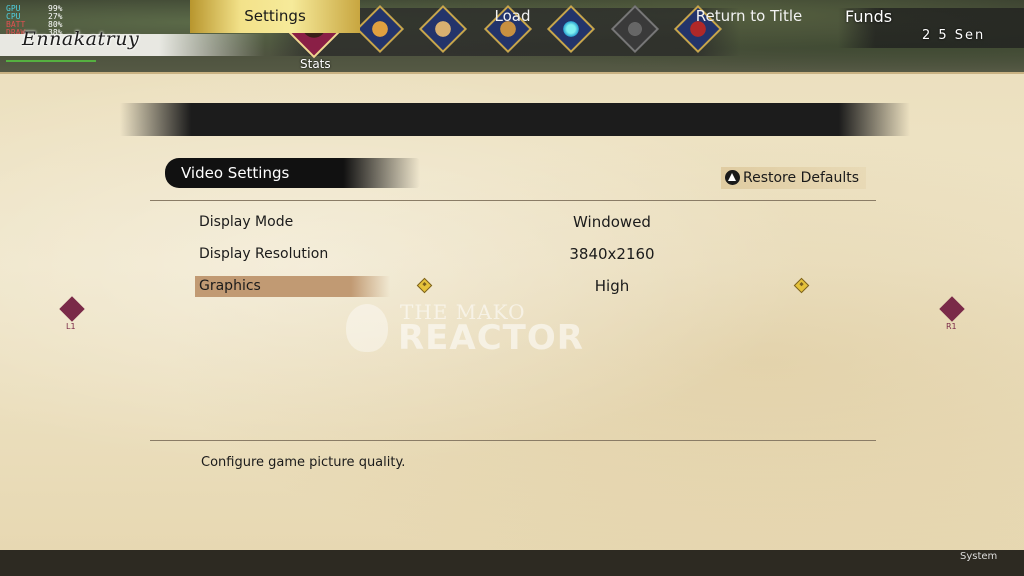  Describe the element at coordinates (612, 254) in the screenshot. I see `setting-value-display-resolution: 3840x2160` at that location.